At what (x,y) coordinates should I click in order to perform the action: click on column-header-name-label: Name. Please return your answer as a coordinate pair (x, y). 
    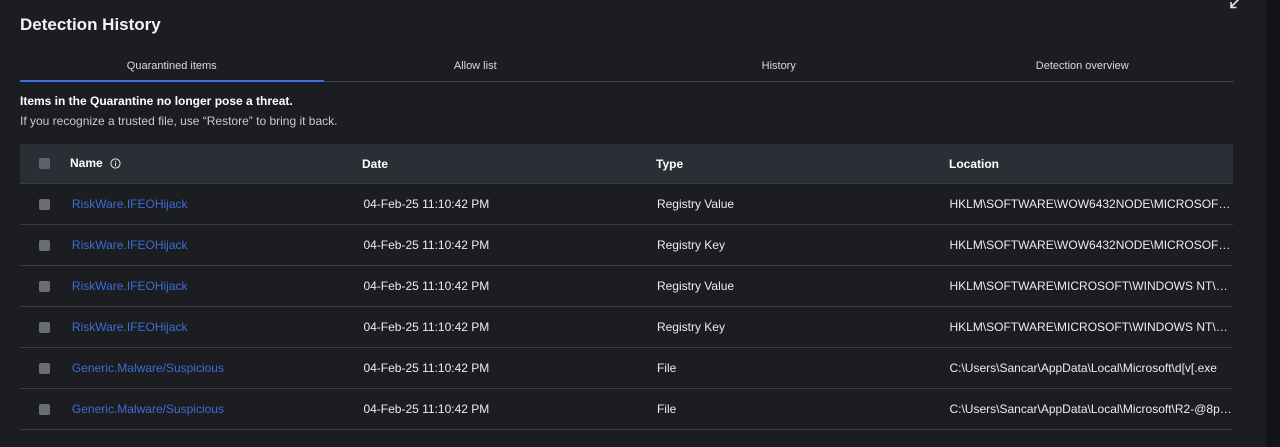
    Looking at the image, I should click on (86, 162).